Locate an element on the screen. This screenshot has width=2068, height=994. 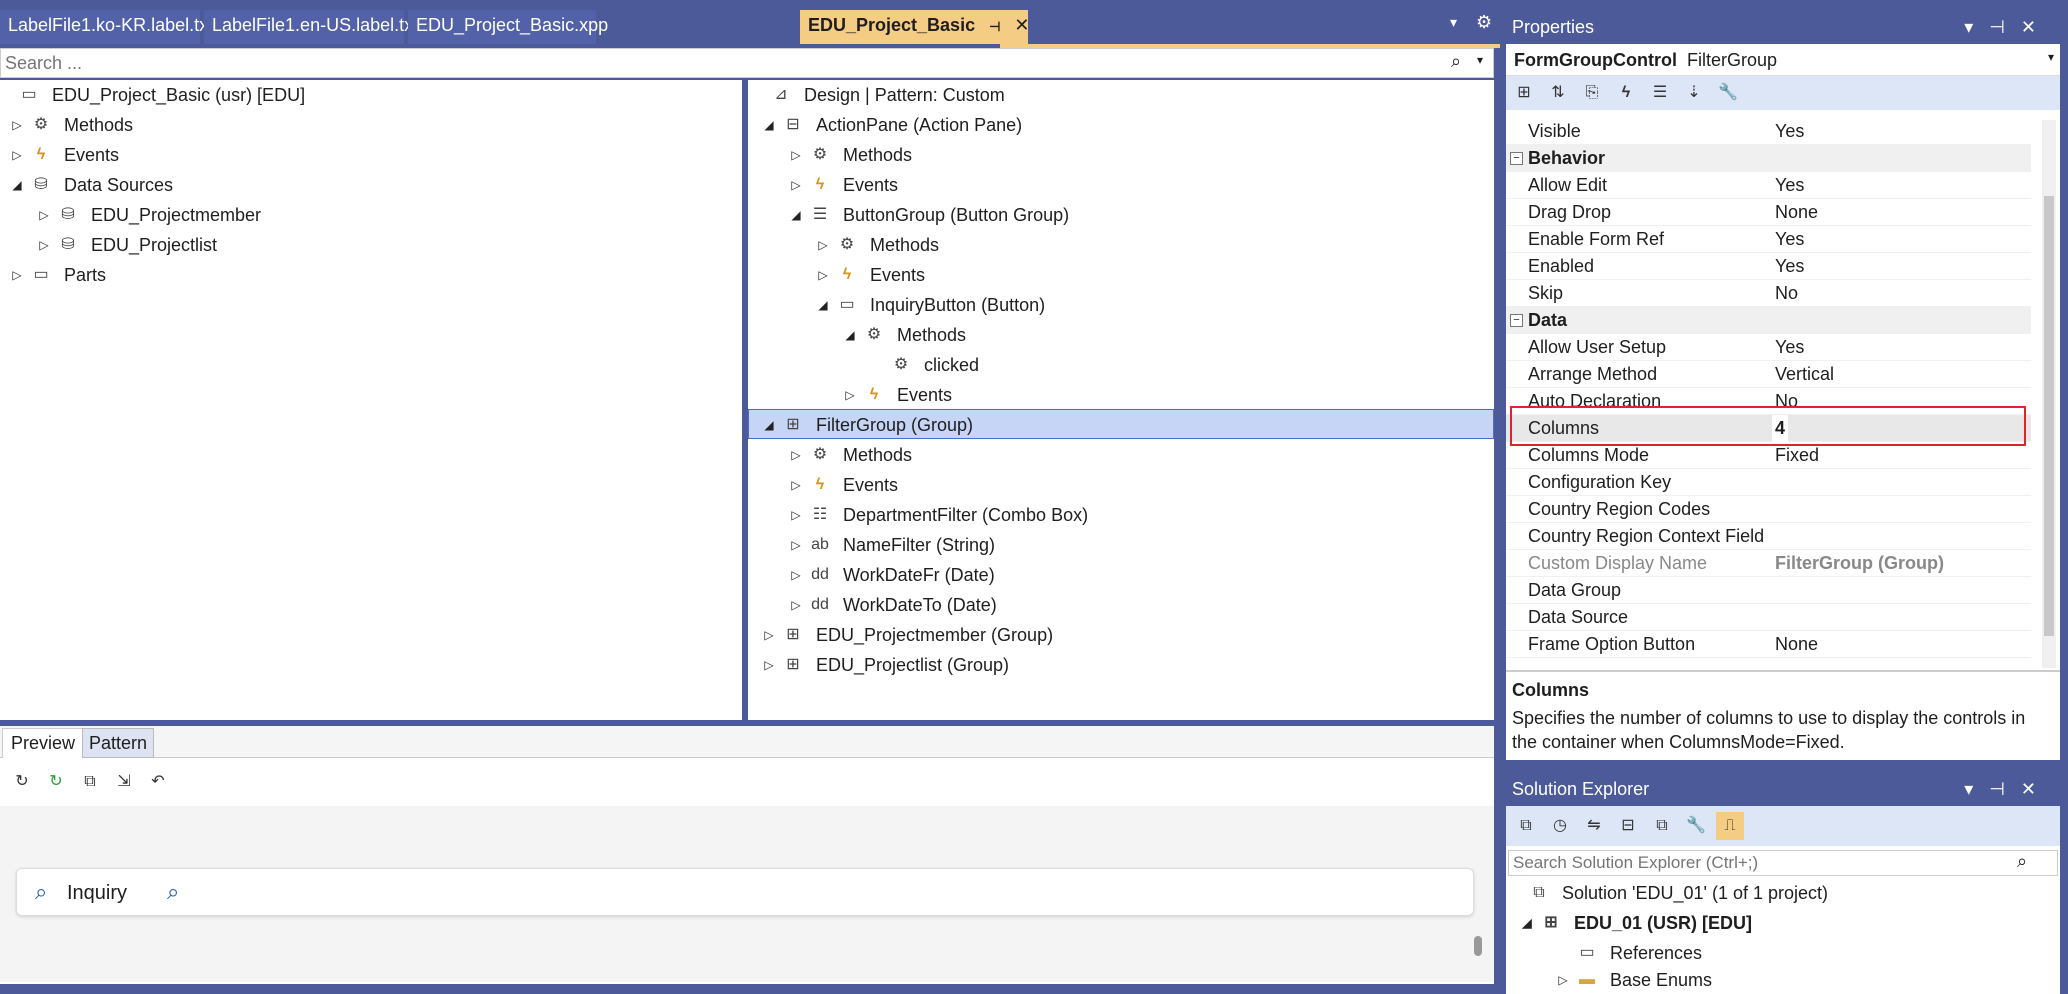
tab-edu-project-basic: EDU_Project_Basic ⊣ ✕ is located at coordinates (915, 27).